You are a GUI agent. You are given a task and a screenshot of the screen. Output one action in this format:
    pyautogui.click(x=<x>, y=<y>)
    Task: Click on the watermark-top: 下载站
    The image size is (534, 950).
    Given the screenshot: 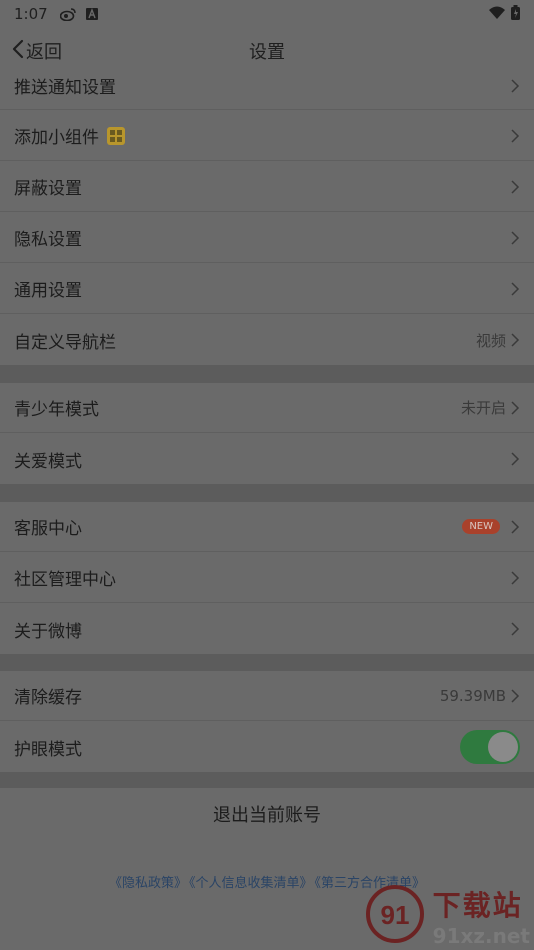 What is the action you would take?
    pyautogui.click(x=477, y=905)
    